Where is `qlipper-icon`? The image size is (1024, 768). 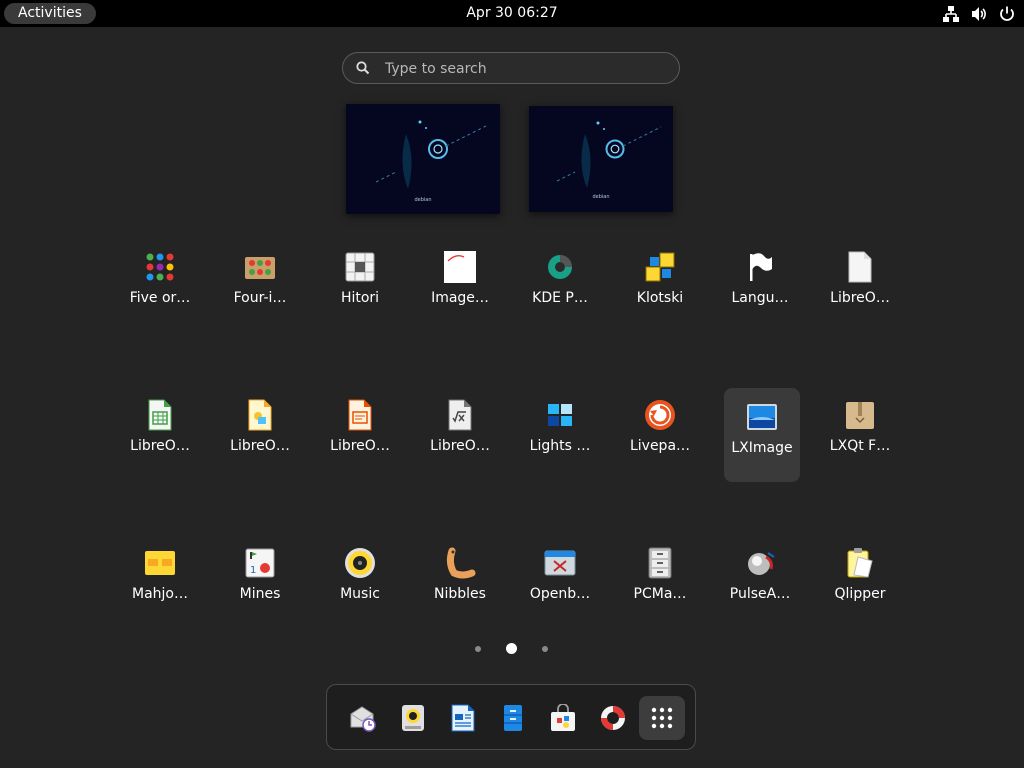 qlipper-icon is located at coordinates (860, 563).